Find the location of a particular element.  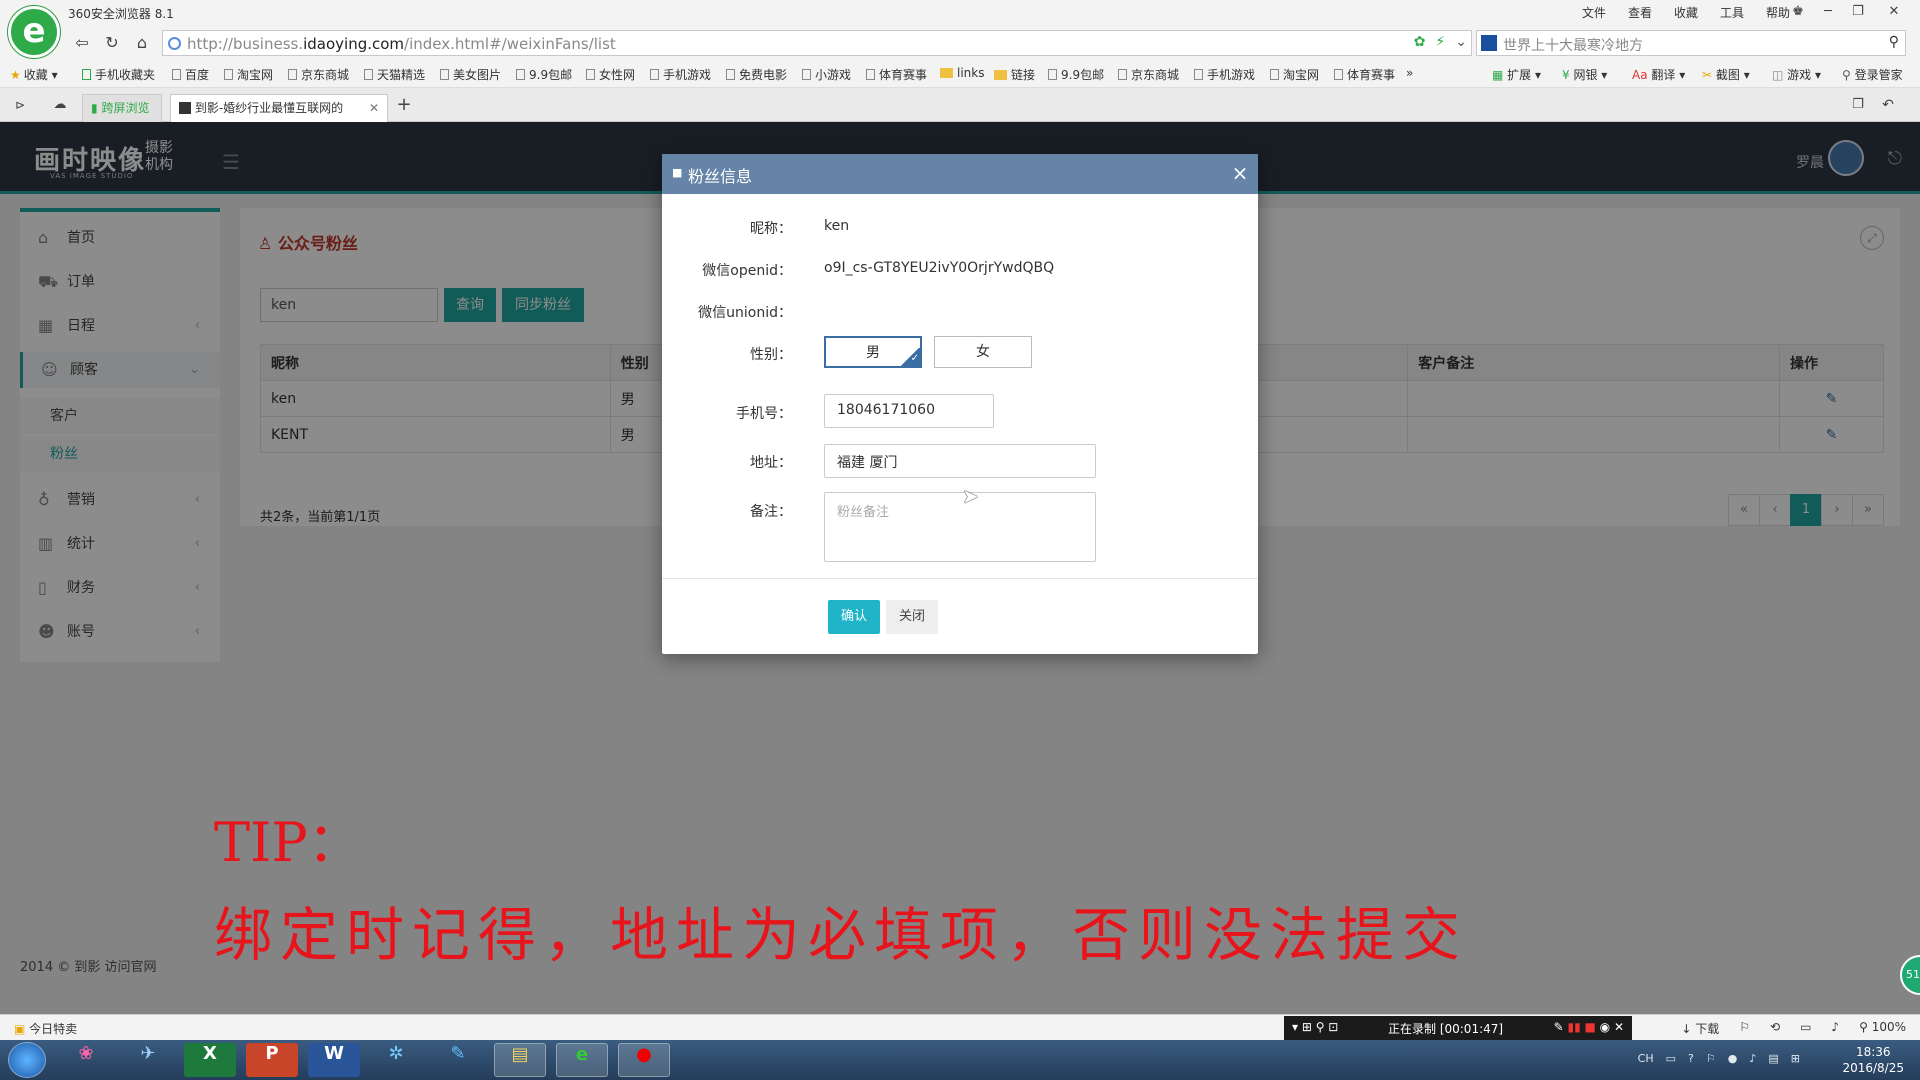

toolbar-translate: Aa 翻译 ▾ is located at coordinates (1658, 74).